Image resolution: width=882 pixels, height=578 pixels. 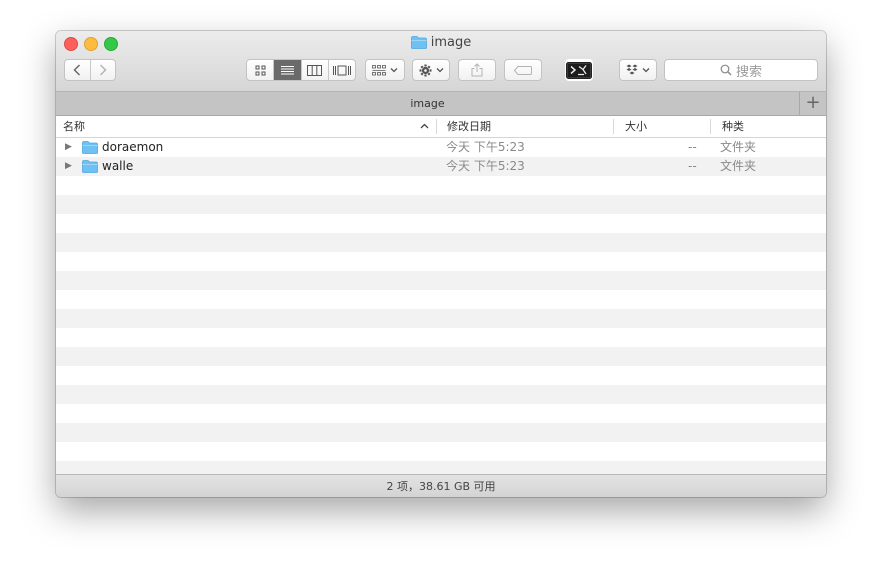 I want to click on terminal-icon, so click(x=579, y=70).